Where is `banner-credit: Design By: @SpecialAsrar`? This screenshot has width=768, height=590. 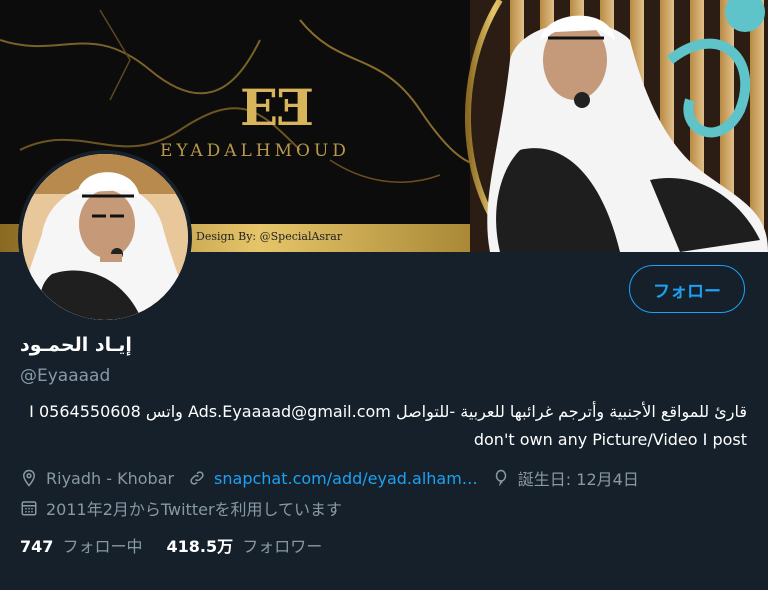 banner-credit: Design By: @SpecialAsrar is located at coordinates (269, 236).